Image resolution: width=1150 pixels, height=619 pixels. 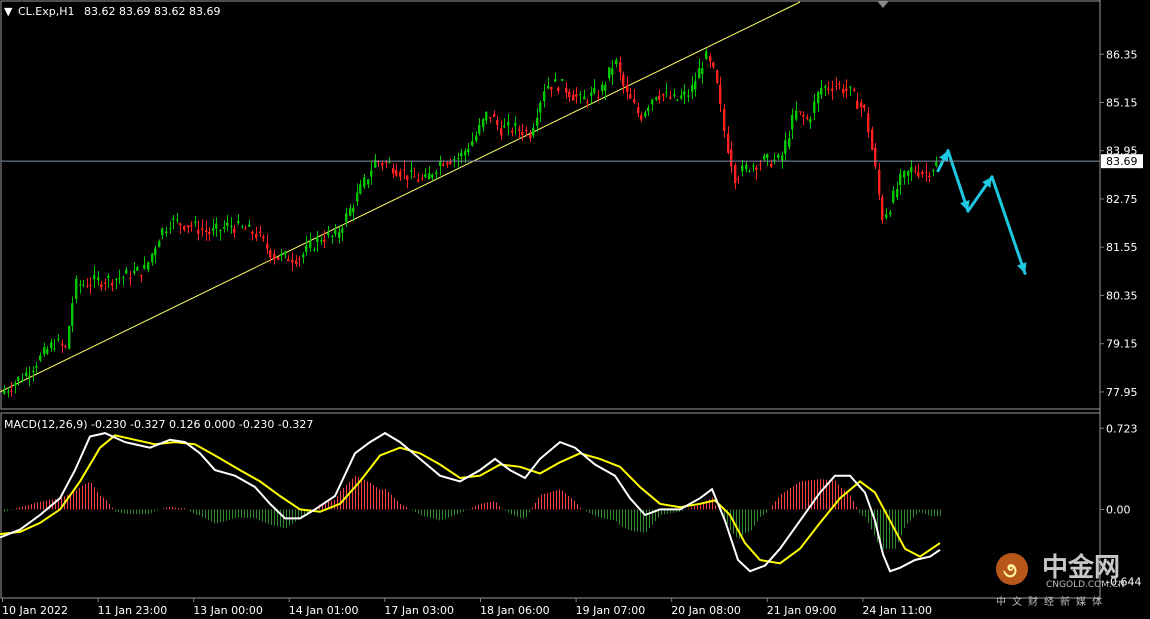 What do you see at coordinates (1010, 570) in the screenshot?
I see `watermark-logo-glyph: ૭` at bounding box center [1010, 570].